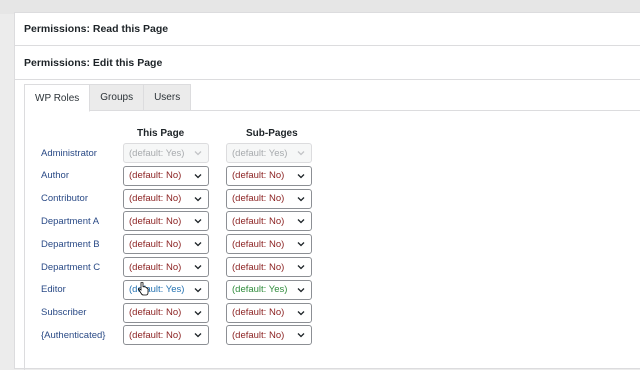 The height and width of the screenshot is (370, 640). I want to click on select-department-c-this-page: (default: No), so click(166, 267).